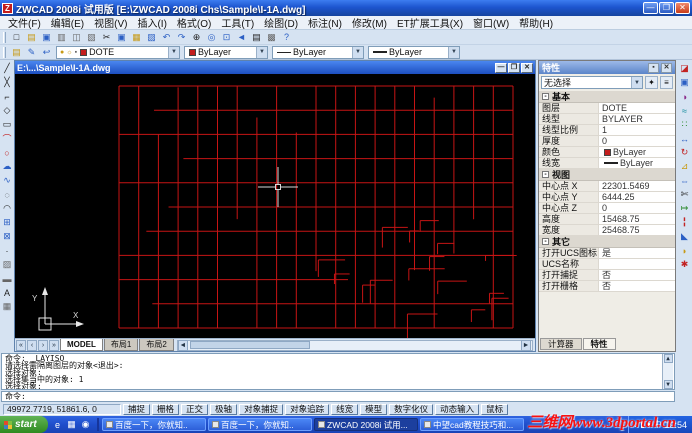 Image resolution: width=692 pixels, height=433 pixels. What do you see at coordinates (121, 345) in the screenshot?
I see `tab-layout1: 布局1` at bounding box center [121, 345].